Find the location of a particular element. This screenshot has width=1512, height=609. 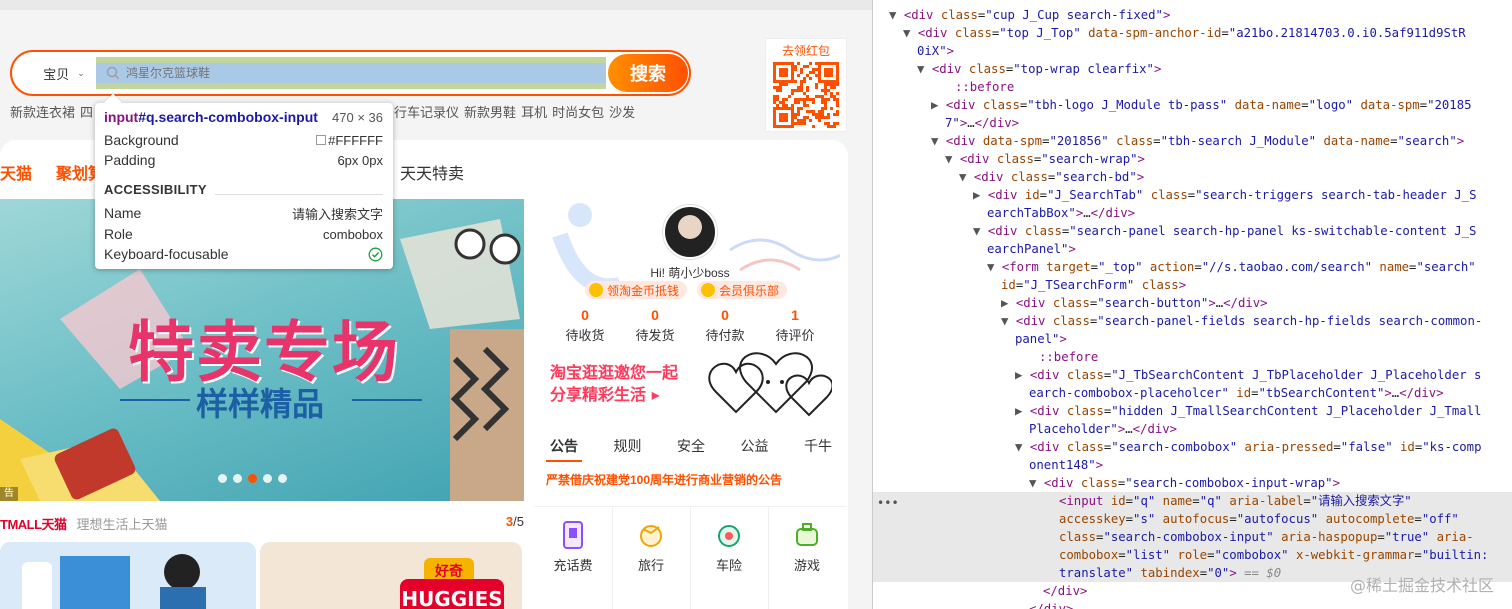

search-button: 搜索 is located at coordinates (648, 73).